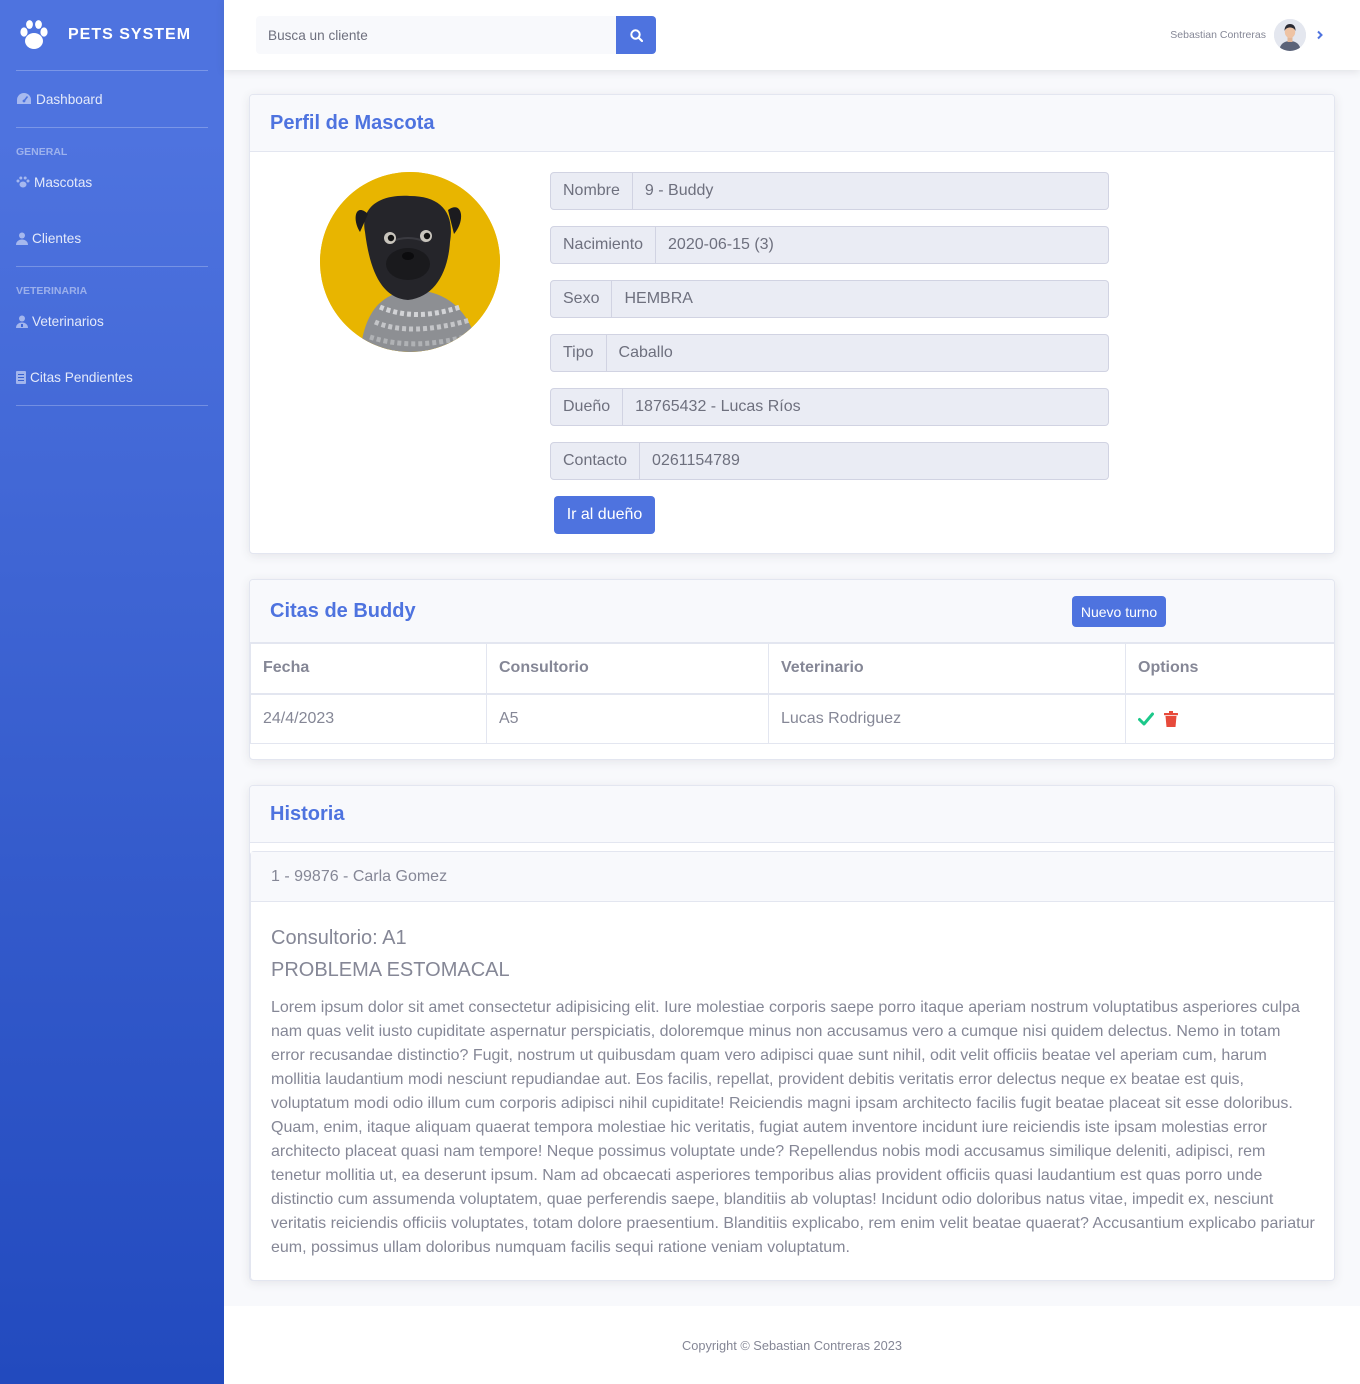 This screenshot has width=1360, height=1384. What do you see at coordinates (1146, 719) in the screenshot?
I see `check-icon` at bounding box center [1146, 719].